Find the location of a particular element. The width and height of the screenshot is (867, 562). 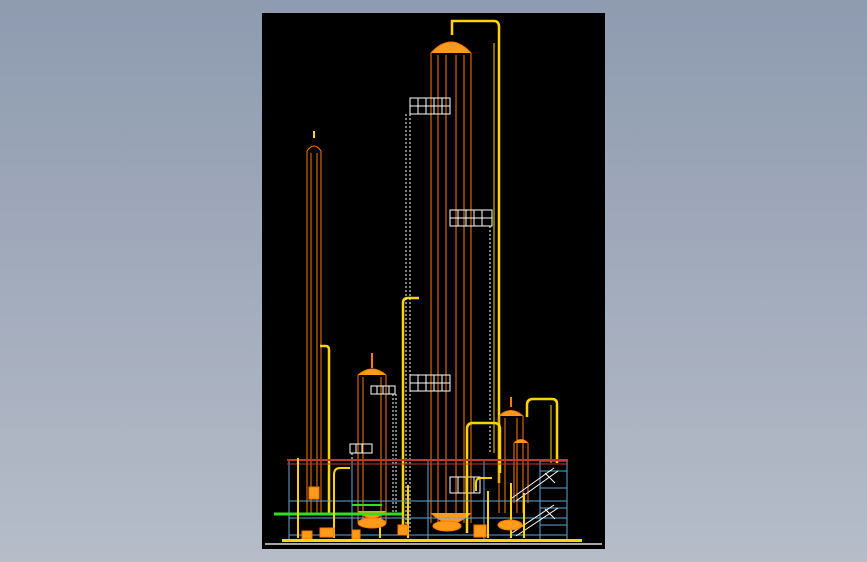

reflux-drum-left is located at coordinates (372, 438).